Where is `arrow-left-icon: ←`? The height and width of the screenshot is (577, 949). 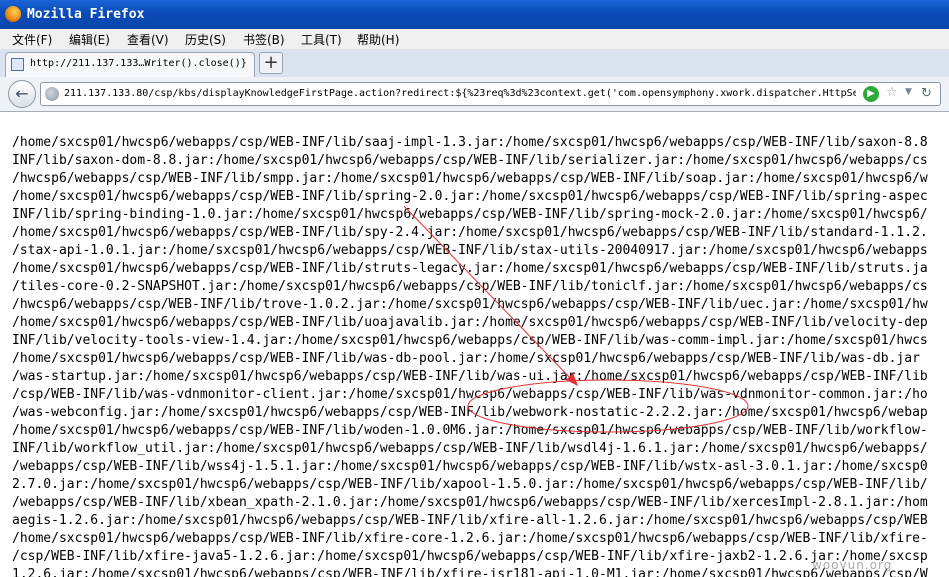 arrow-left-icon: ← is located at coordinates (22, 93).